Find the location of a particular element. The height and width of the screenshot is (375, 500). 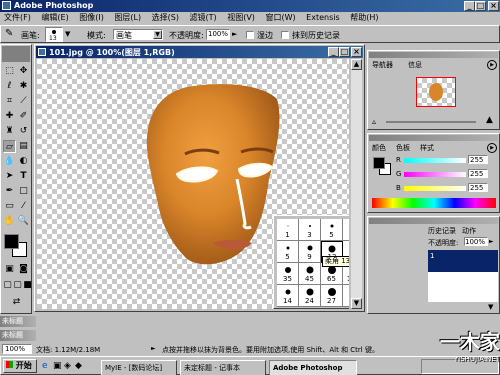

wet-edges-checkbox is located at coordinates (250, 35).